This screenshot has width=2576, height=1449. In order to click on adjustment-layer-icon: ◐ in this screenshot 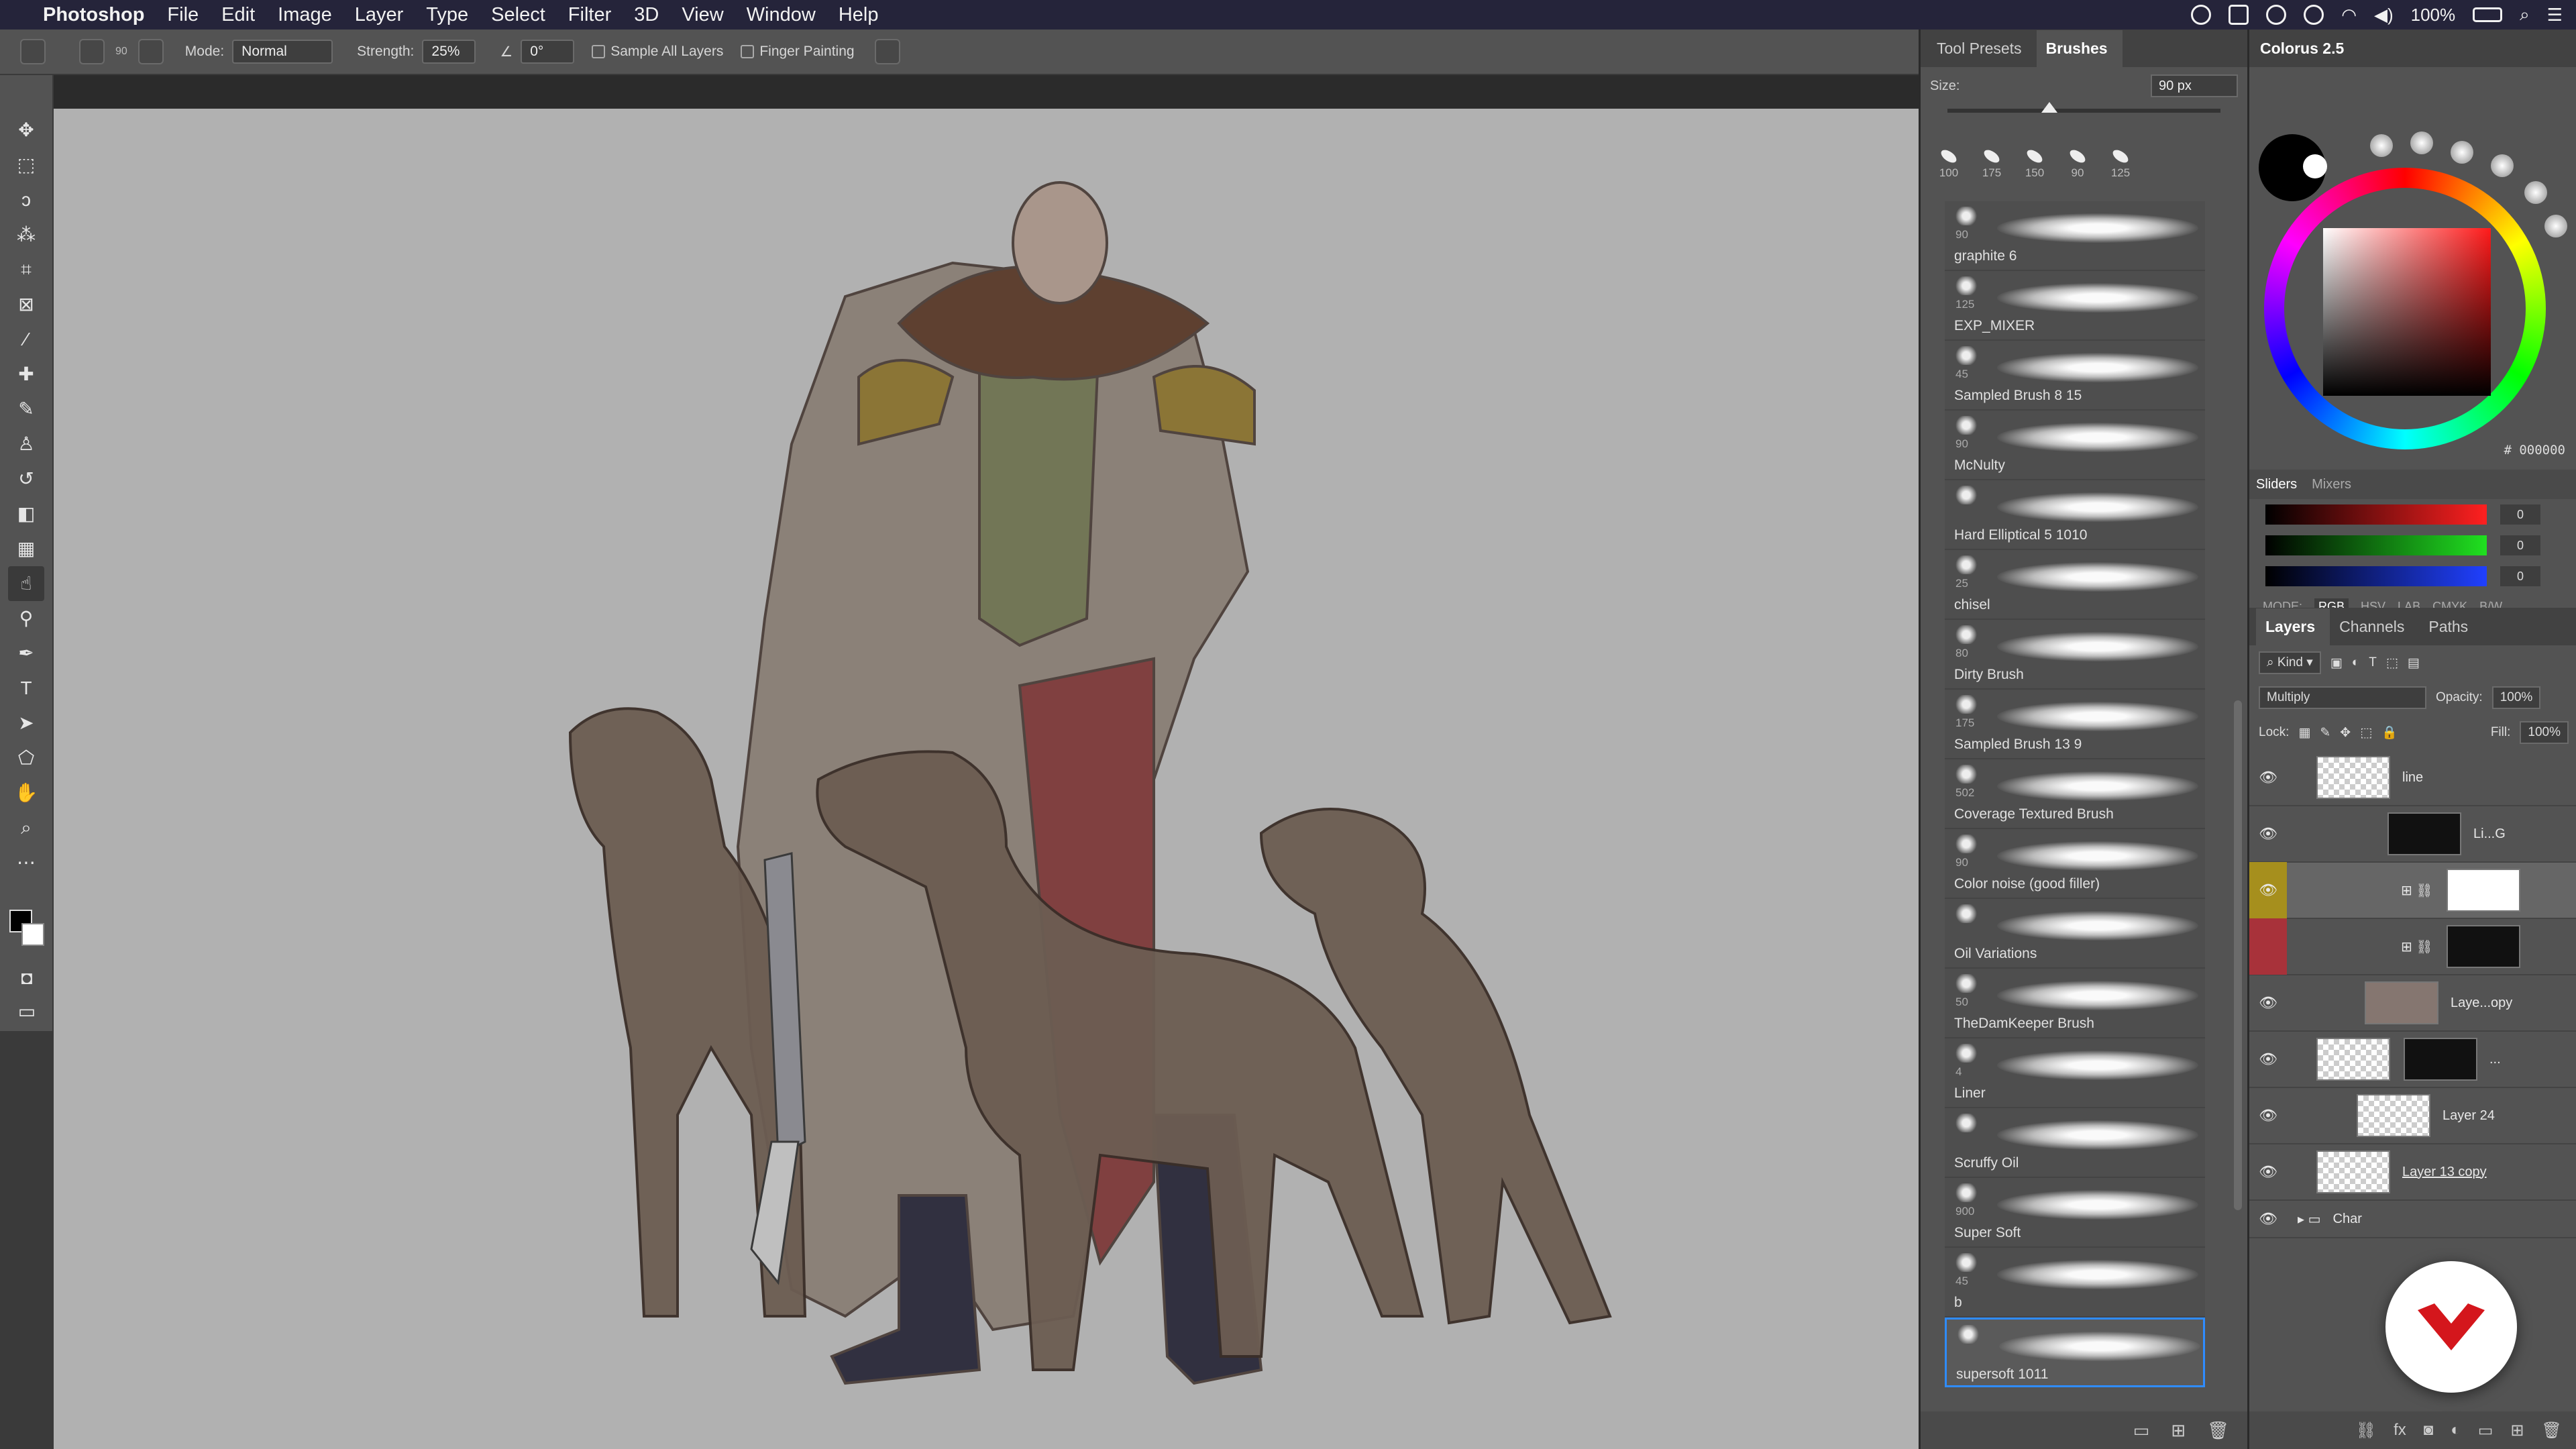, I will do `click(2456, 1430)`.